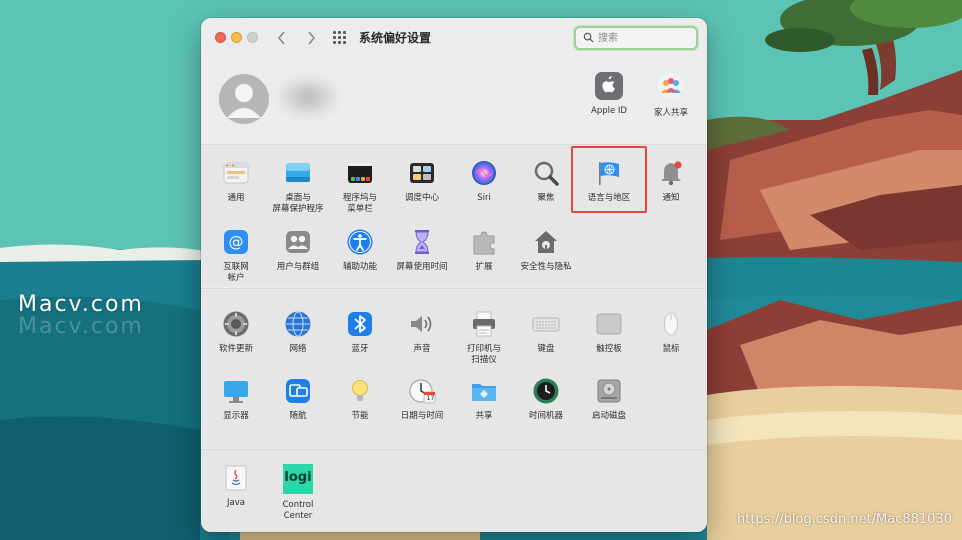 Image resolution: width=962 pixels, height=540 pixels. Describe the element at coordinates (359, 203) in the screenshot. I see `pane-label: 程序坞与 菜单栏` at that location.